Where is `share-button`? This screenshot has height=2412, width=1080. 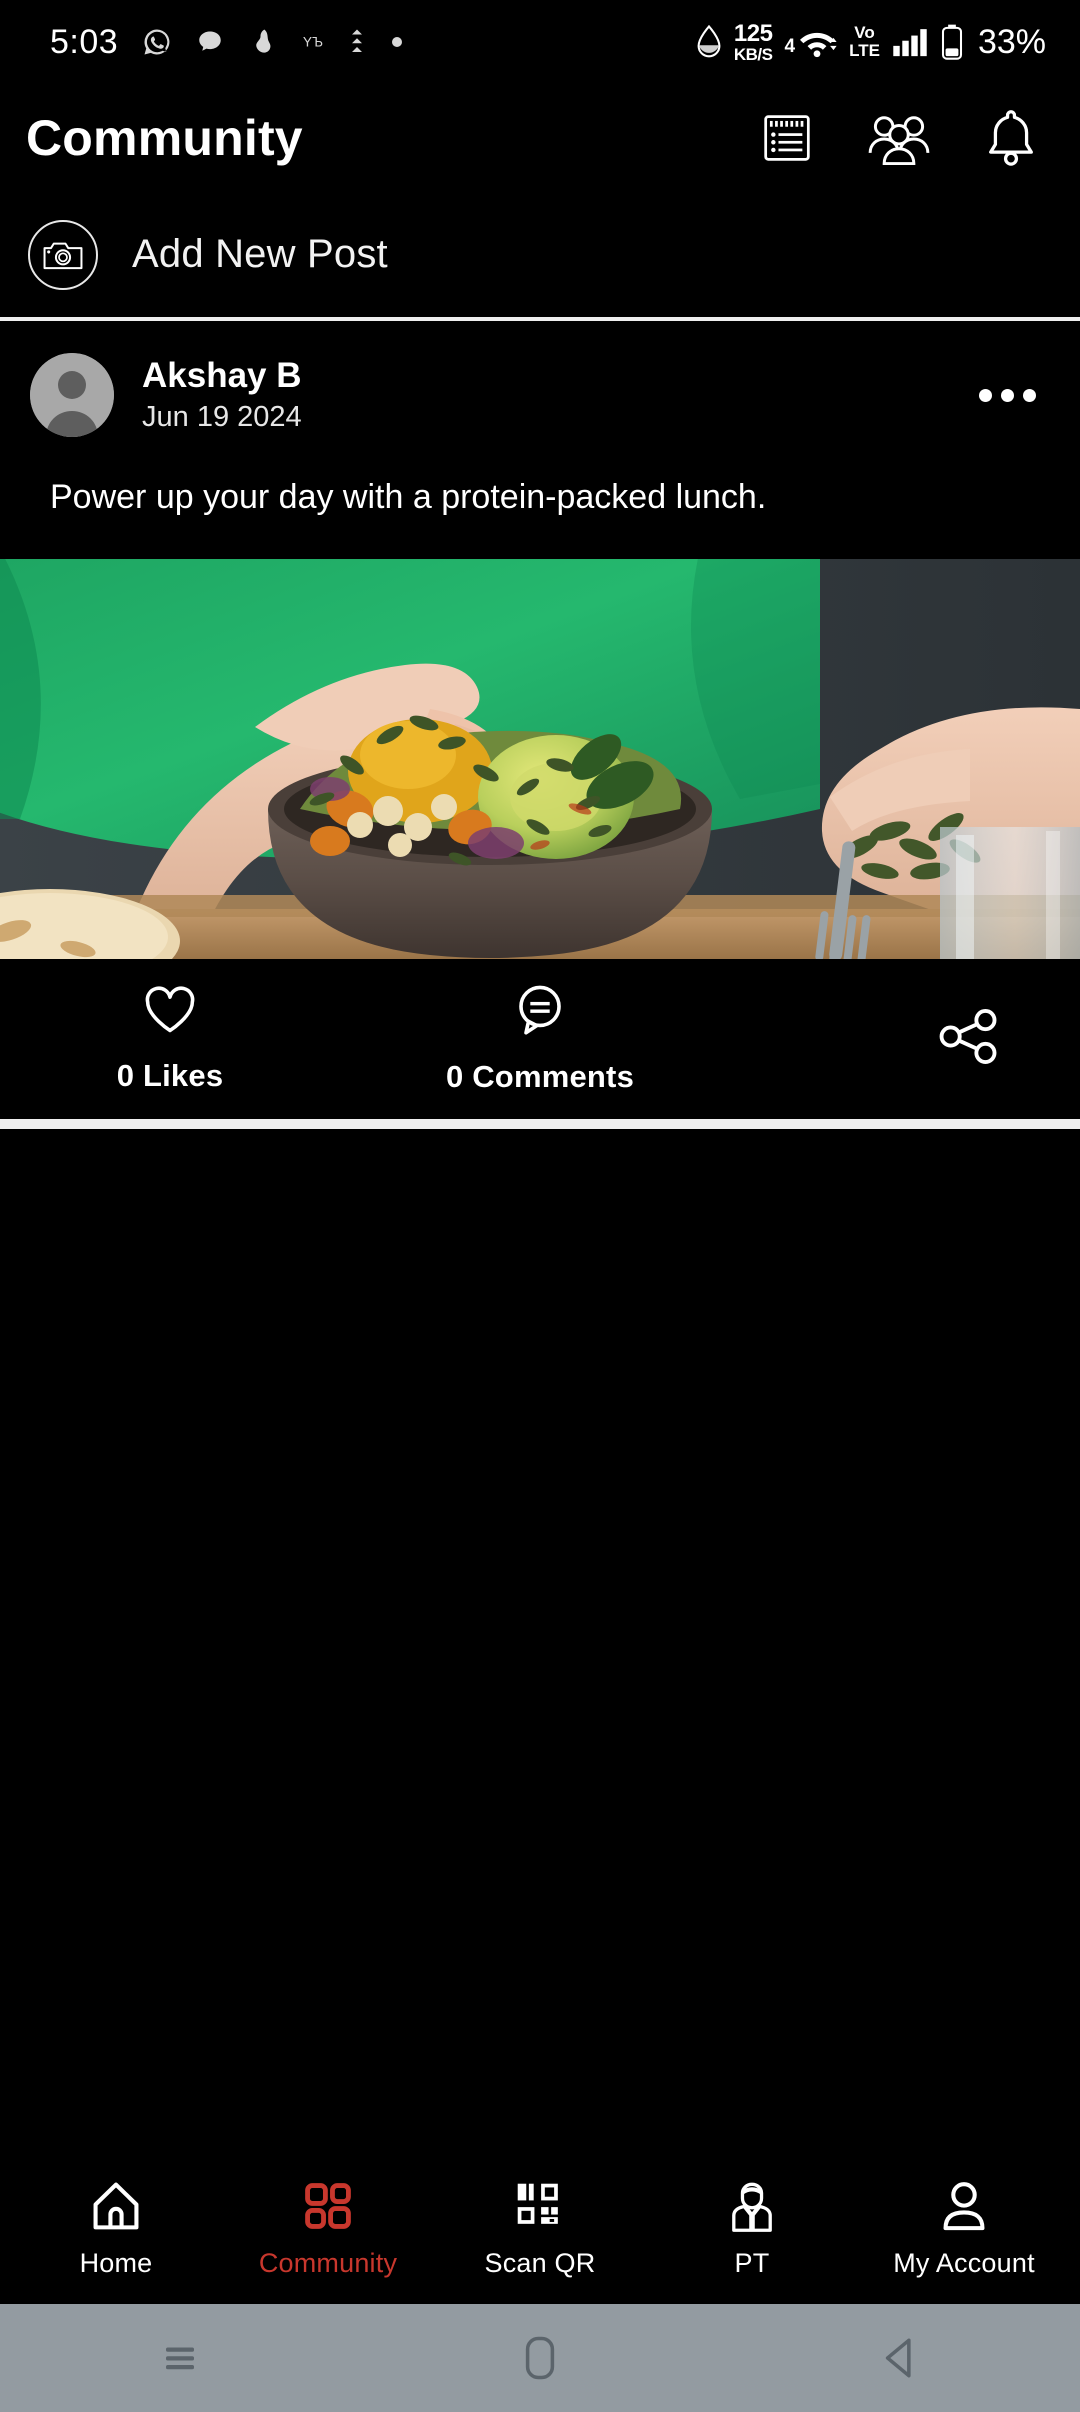
share-button is located at coordinates (969, 1039).